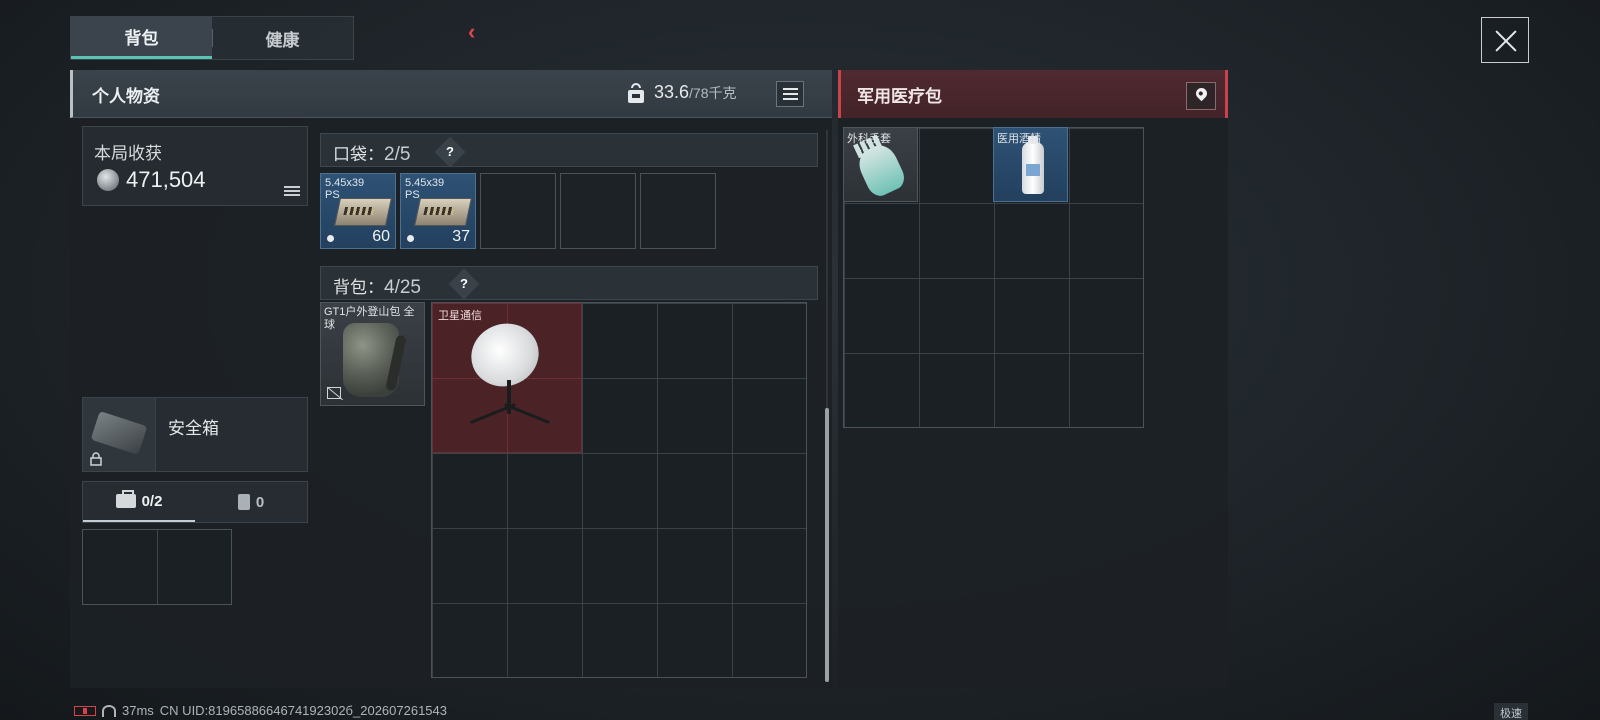  I want to click on medkit-count: 0/2, so click(152, 501).